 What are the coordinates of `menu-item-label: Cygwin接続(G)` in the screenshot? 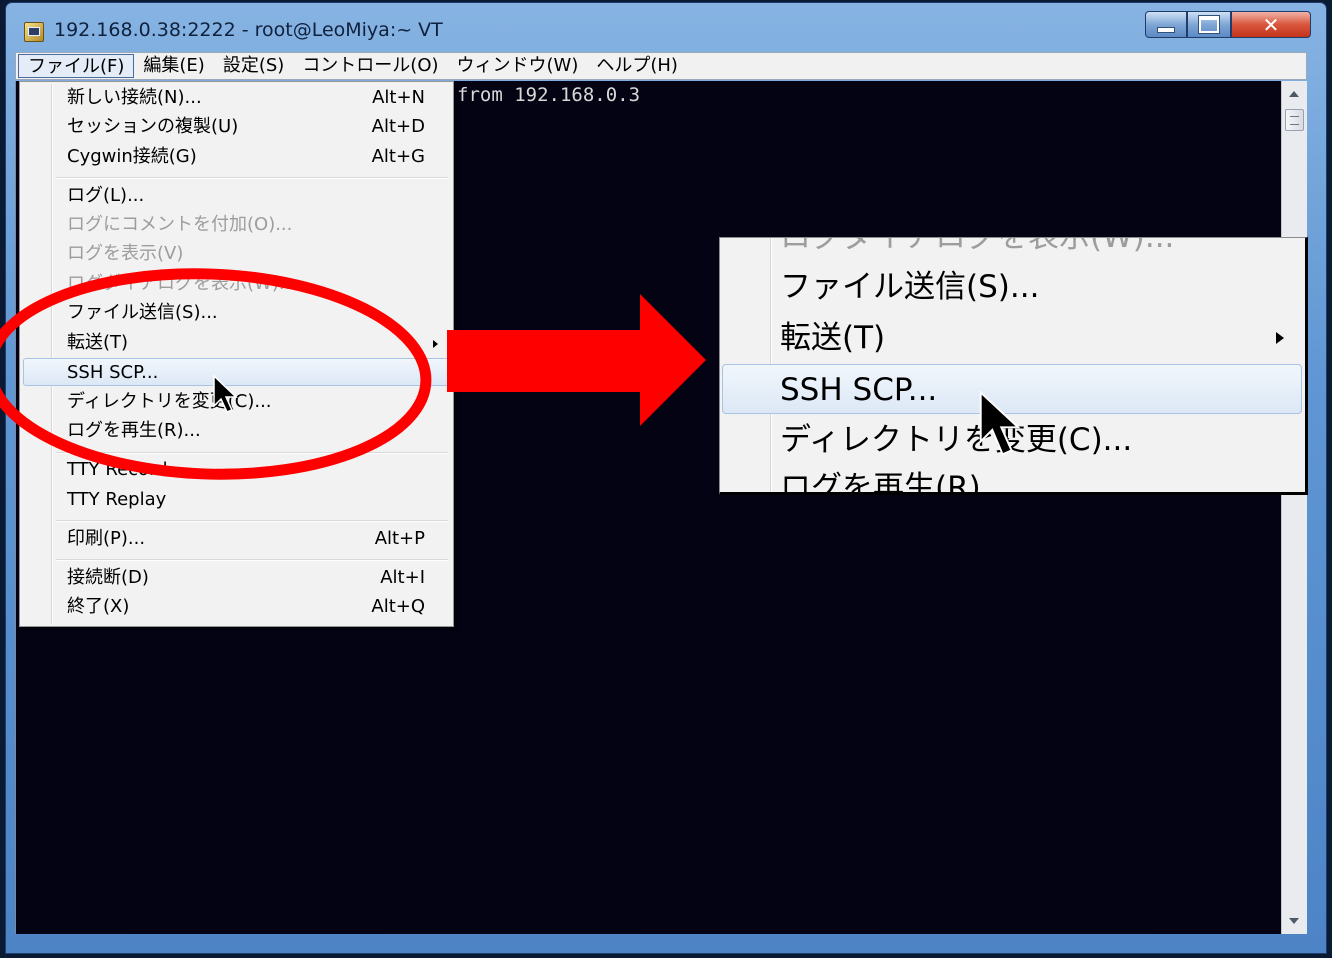 It's located at (132, 156).